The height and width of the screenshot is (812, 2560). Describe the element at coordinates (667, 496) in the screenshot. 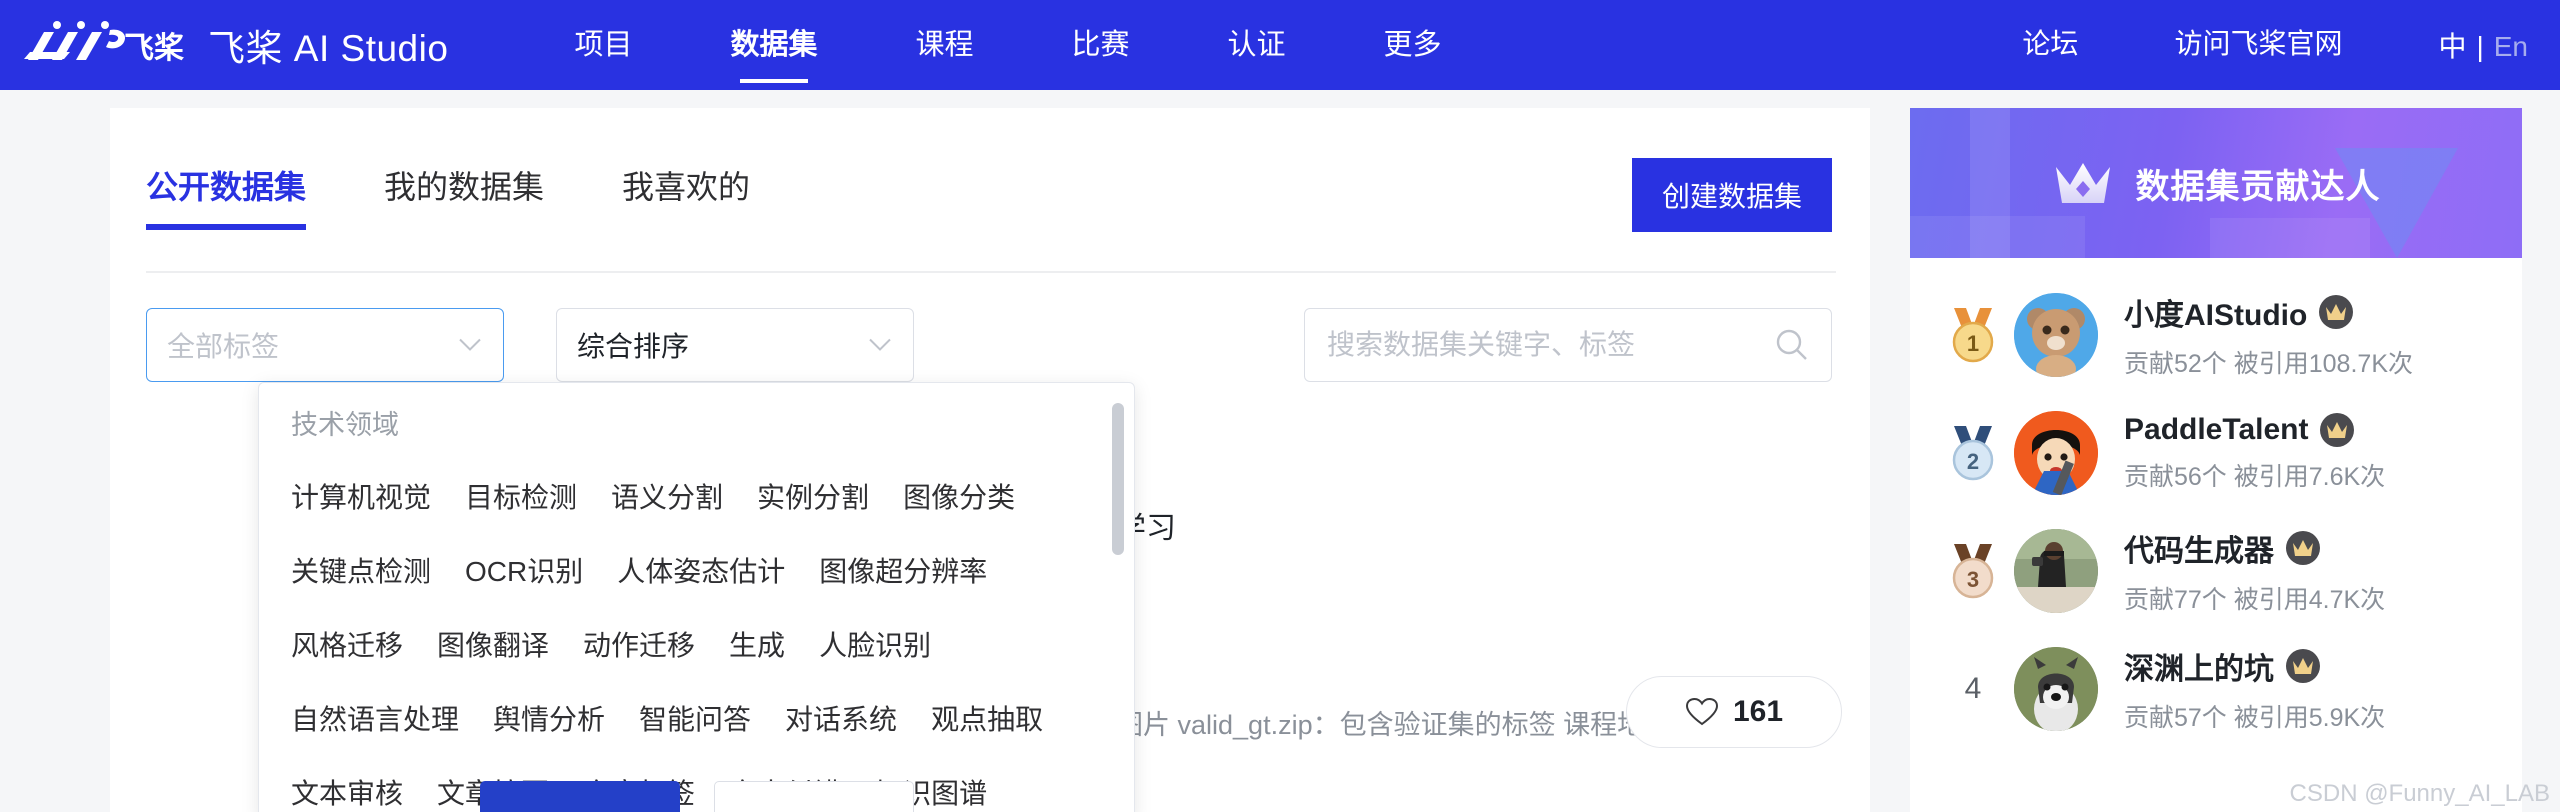

I see `tag-option: 语义分割` at that location.